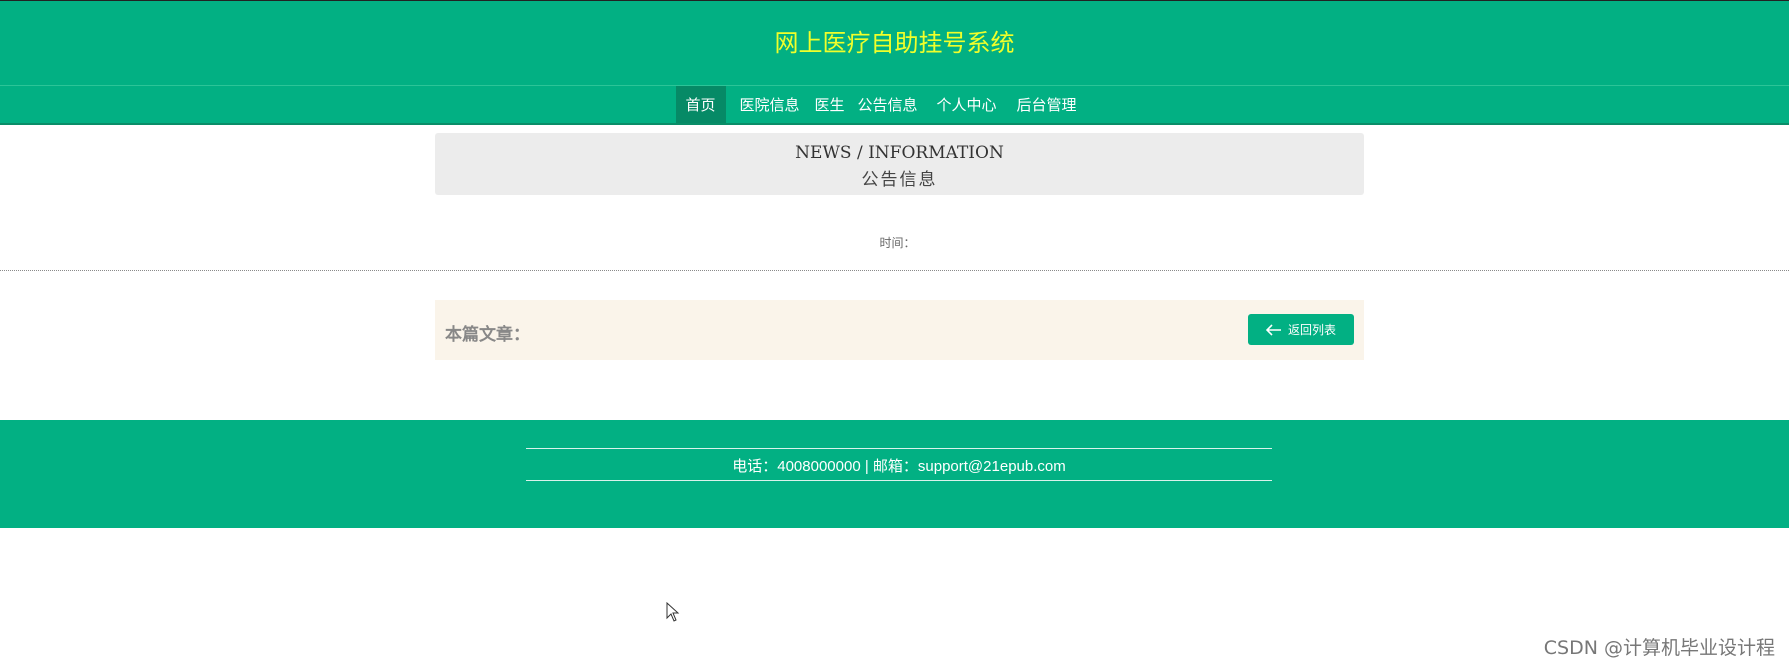  I want to click on back-to-list-button: 返回列表, so click(1301, 329).